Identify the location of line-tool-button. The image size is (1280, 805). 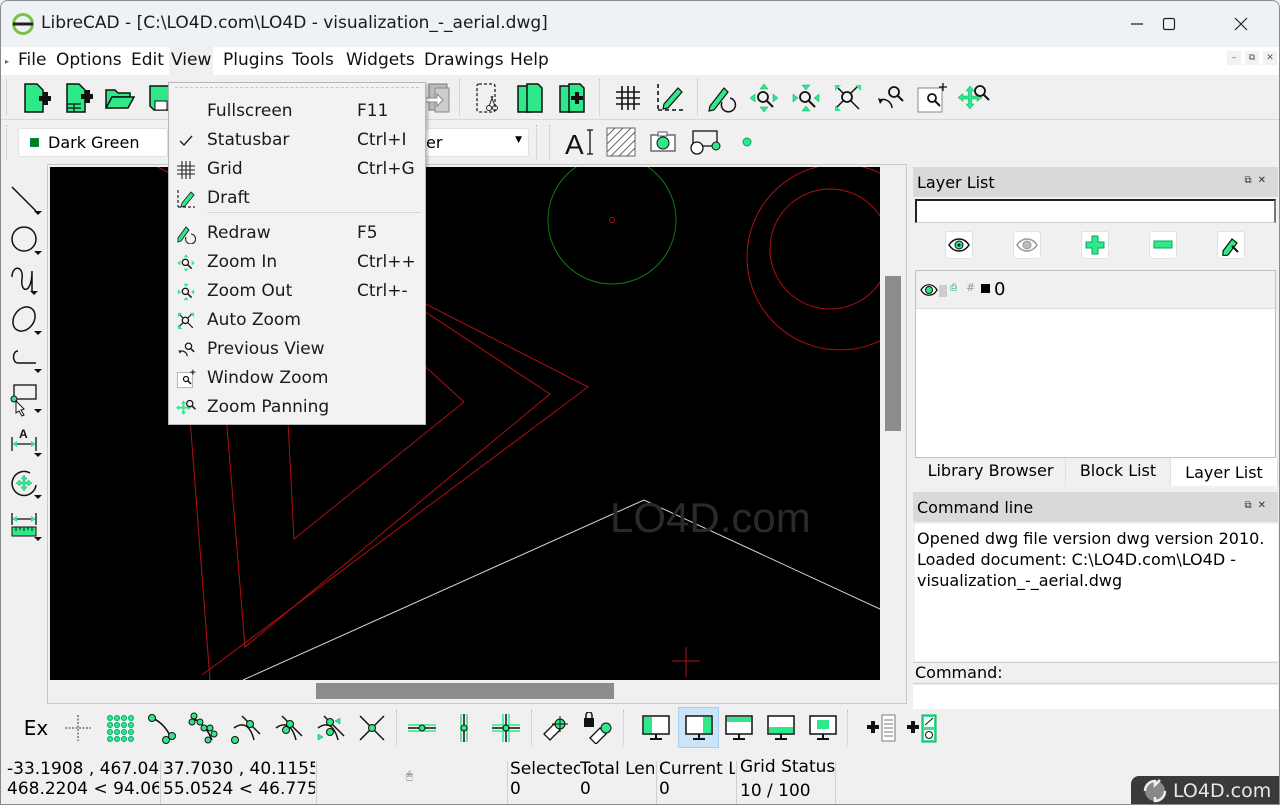
(25, 200).